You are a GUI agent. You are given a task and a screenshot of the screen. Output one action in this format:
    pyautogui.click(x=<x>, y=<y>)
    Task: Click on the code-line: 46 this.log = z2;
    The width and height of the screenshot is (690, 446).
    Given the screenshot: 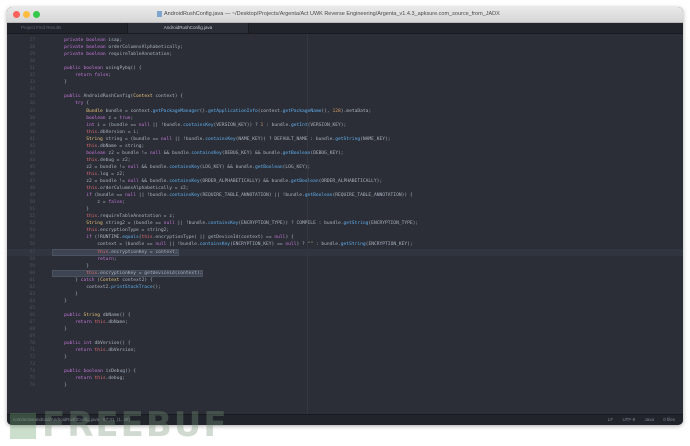 What is the action you would take?
    pyautogui.click(x=345, y=174)
    